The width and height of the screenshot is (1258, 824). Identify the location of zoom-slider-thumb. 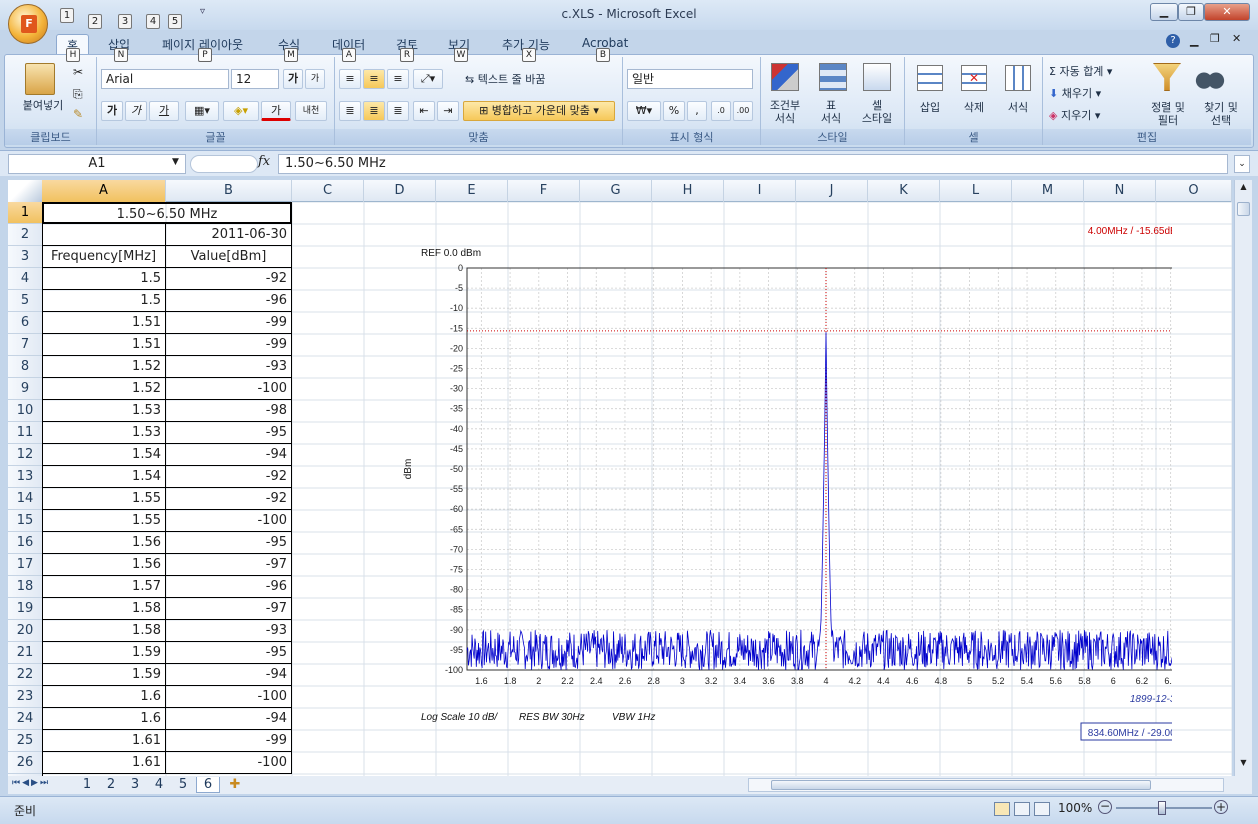
(1162, 808).